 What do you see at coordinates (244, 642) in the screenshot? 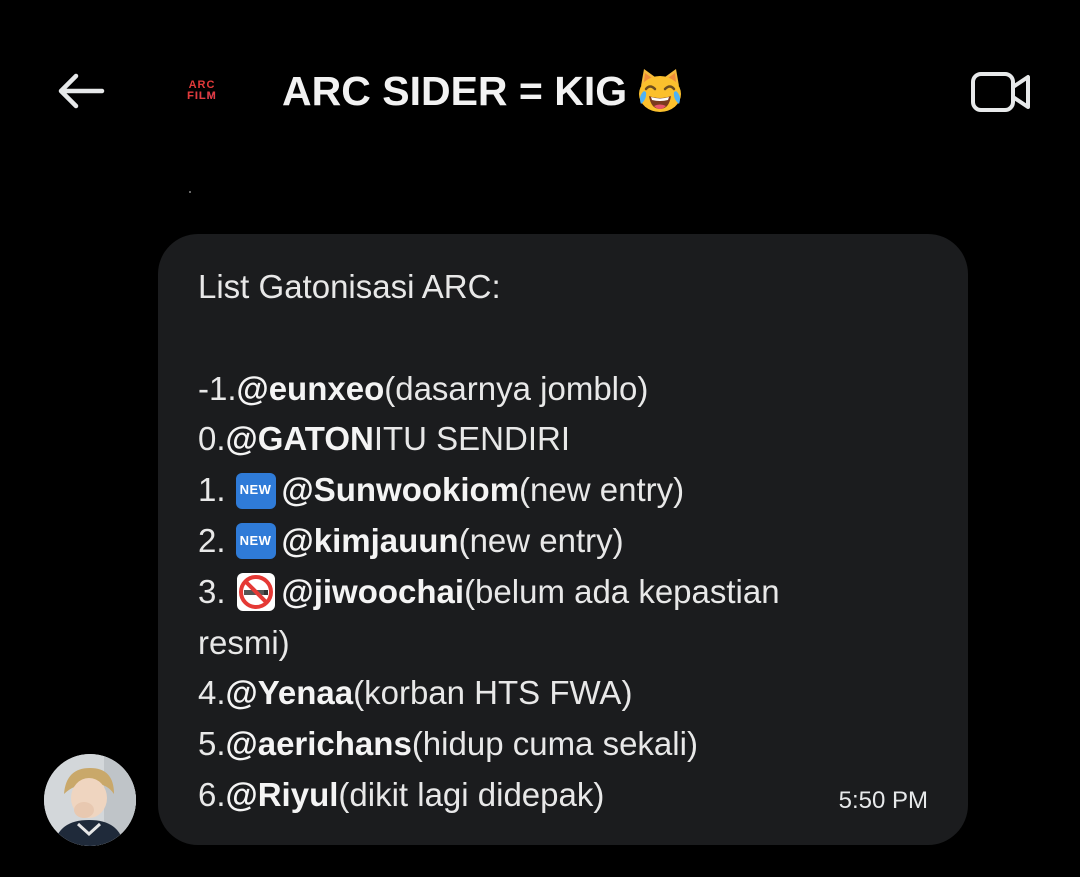
I see `list-item-continuation: resmi)` at bounding box center [244, 642].